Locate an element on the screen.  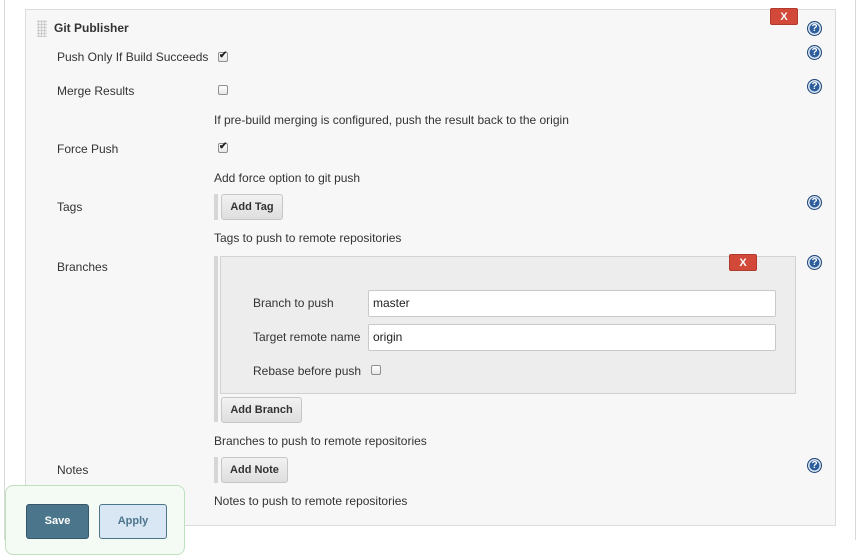
help-icon-merge-results: ? is located at coordinates (814, 86).